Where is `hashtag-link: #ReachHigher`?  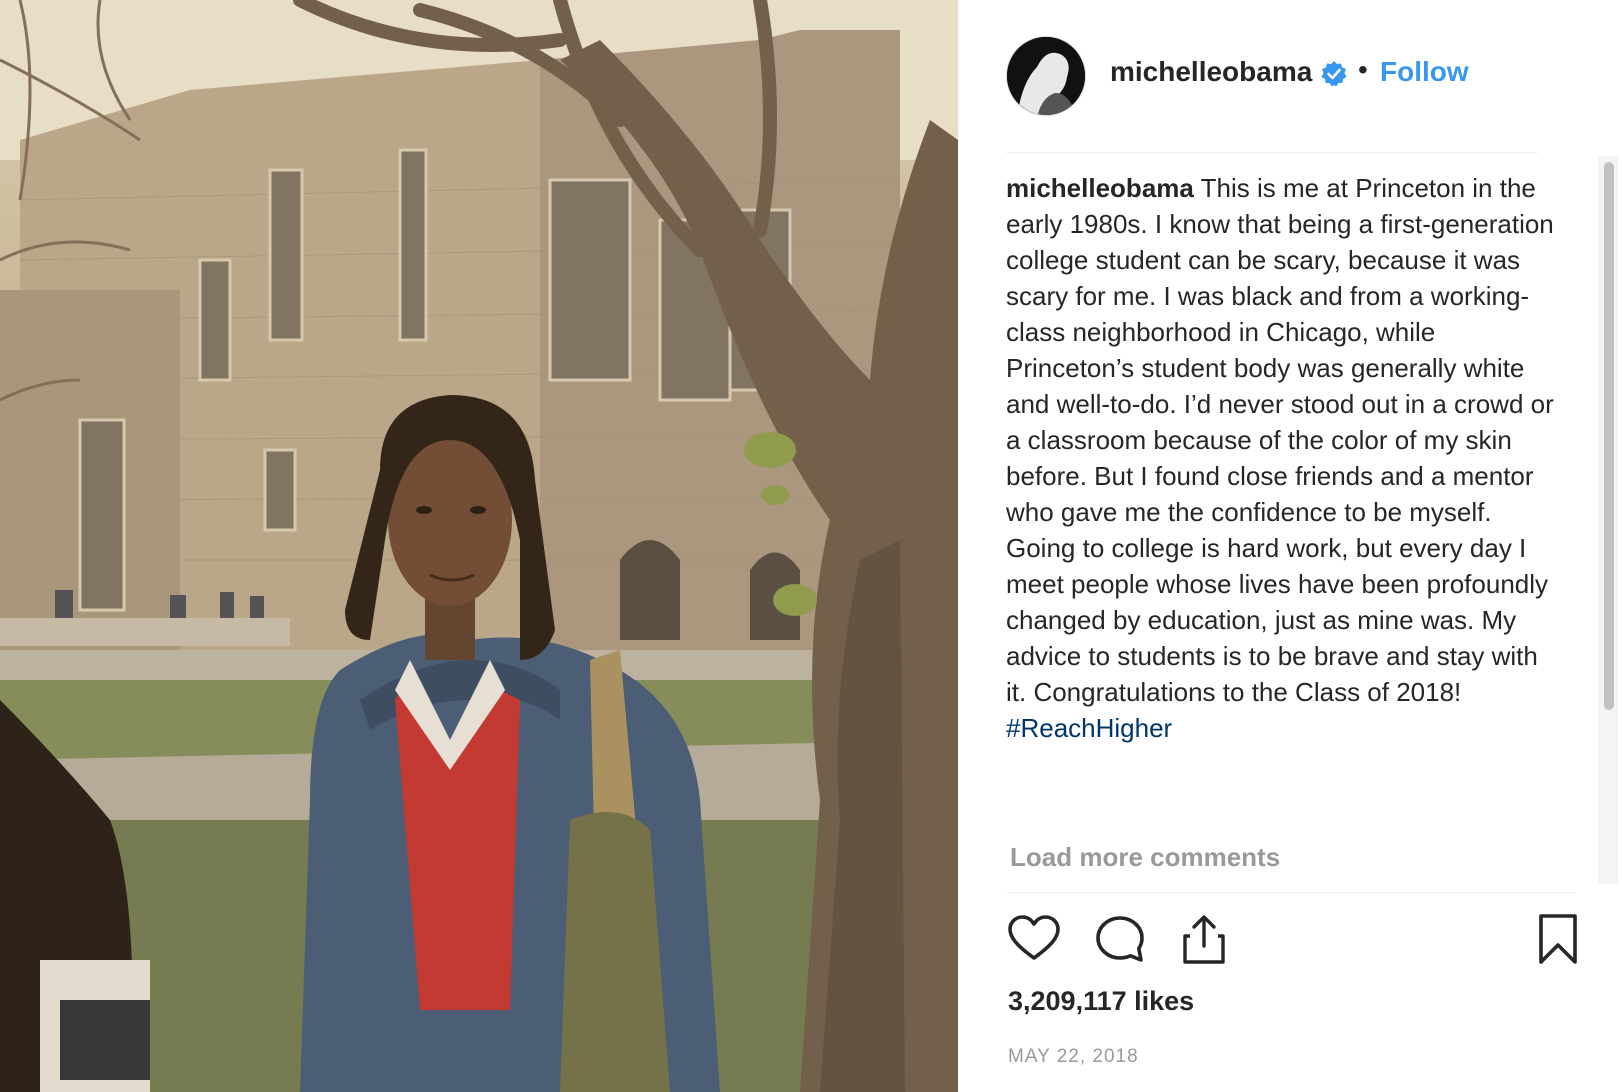
hashtag-link: #ReachHigher is located at coordinates (1280, 728).